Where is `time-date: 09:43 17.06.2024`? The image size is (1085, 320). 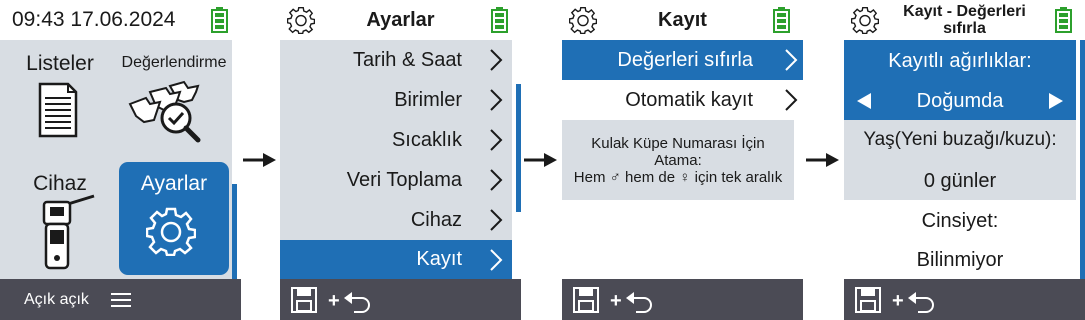
time-date: 09:43 17.06.2024 is located at coordinates (94, 19).